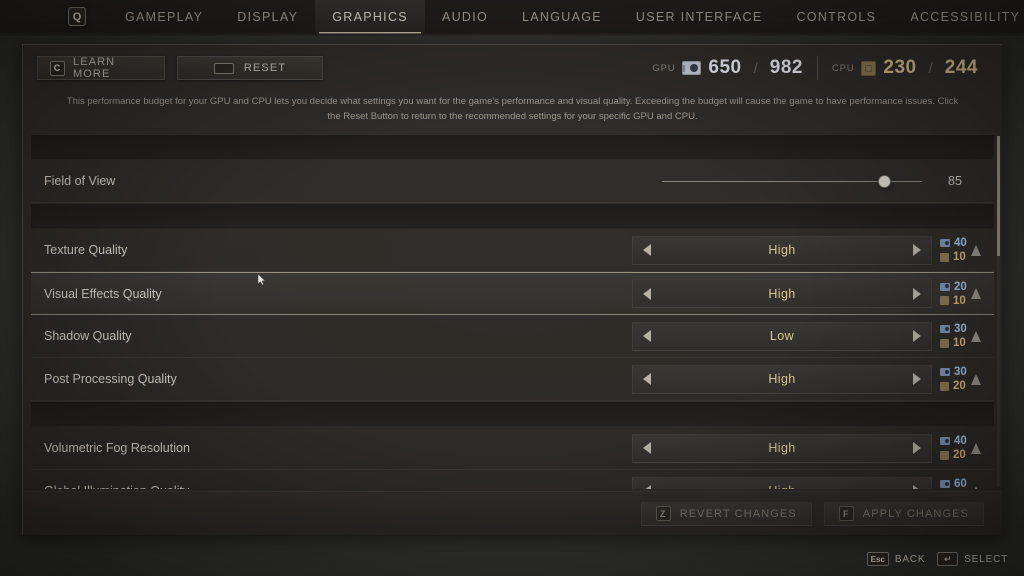 This screenshot has width=1024, height=576. I want to click on input-hints: Esc BACK ↵ SELECT, so click(937, 559).